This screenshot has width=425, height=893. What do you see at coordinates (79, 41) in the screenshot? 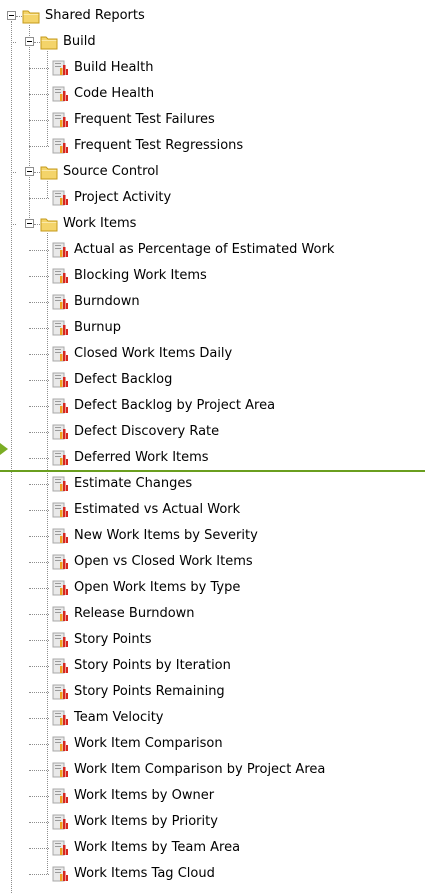
I see `folder-label: Build` at bounding box center [79, 41].